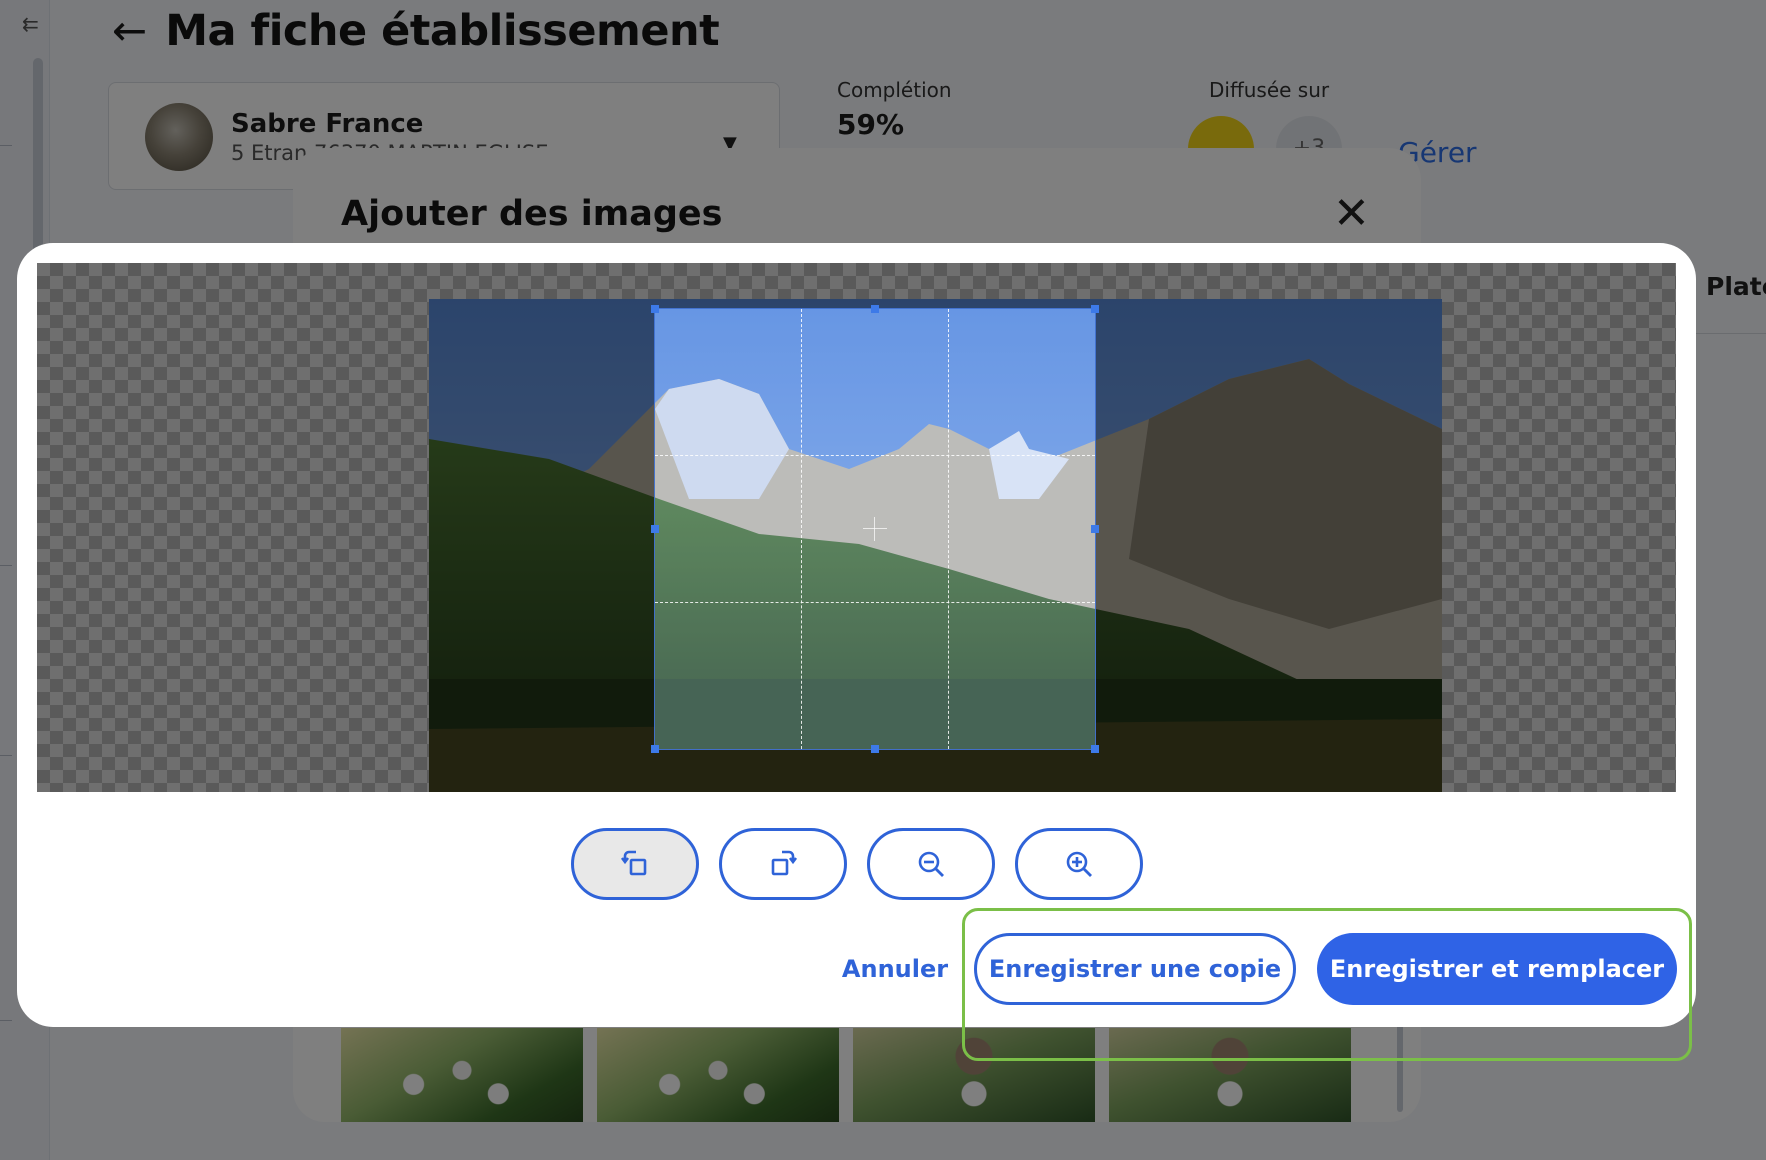  I want to click on crop-handle-top-left, so click(655, 309).